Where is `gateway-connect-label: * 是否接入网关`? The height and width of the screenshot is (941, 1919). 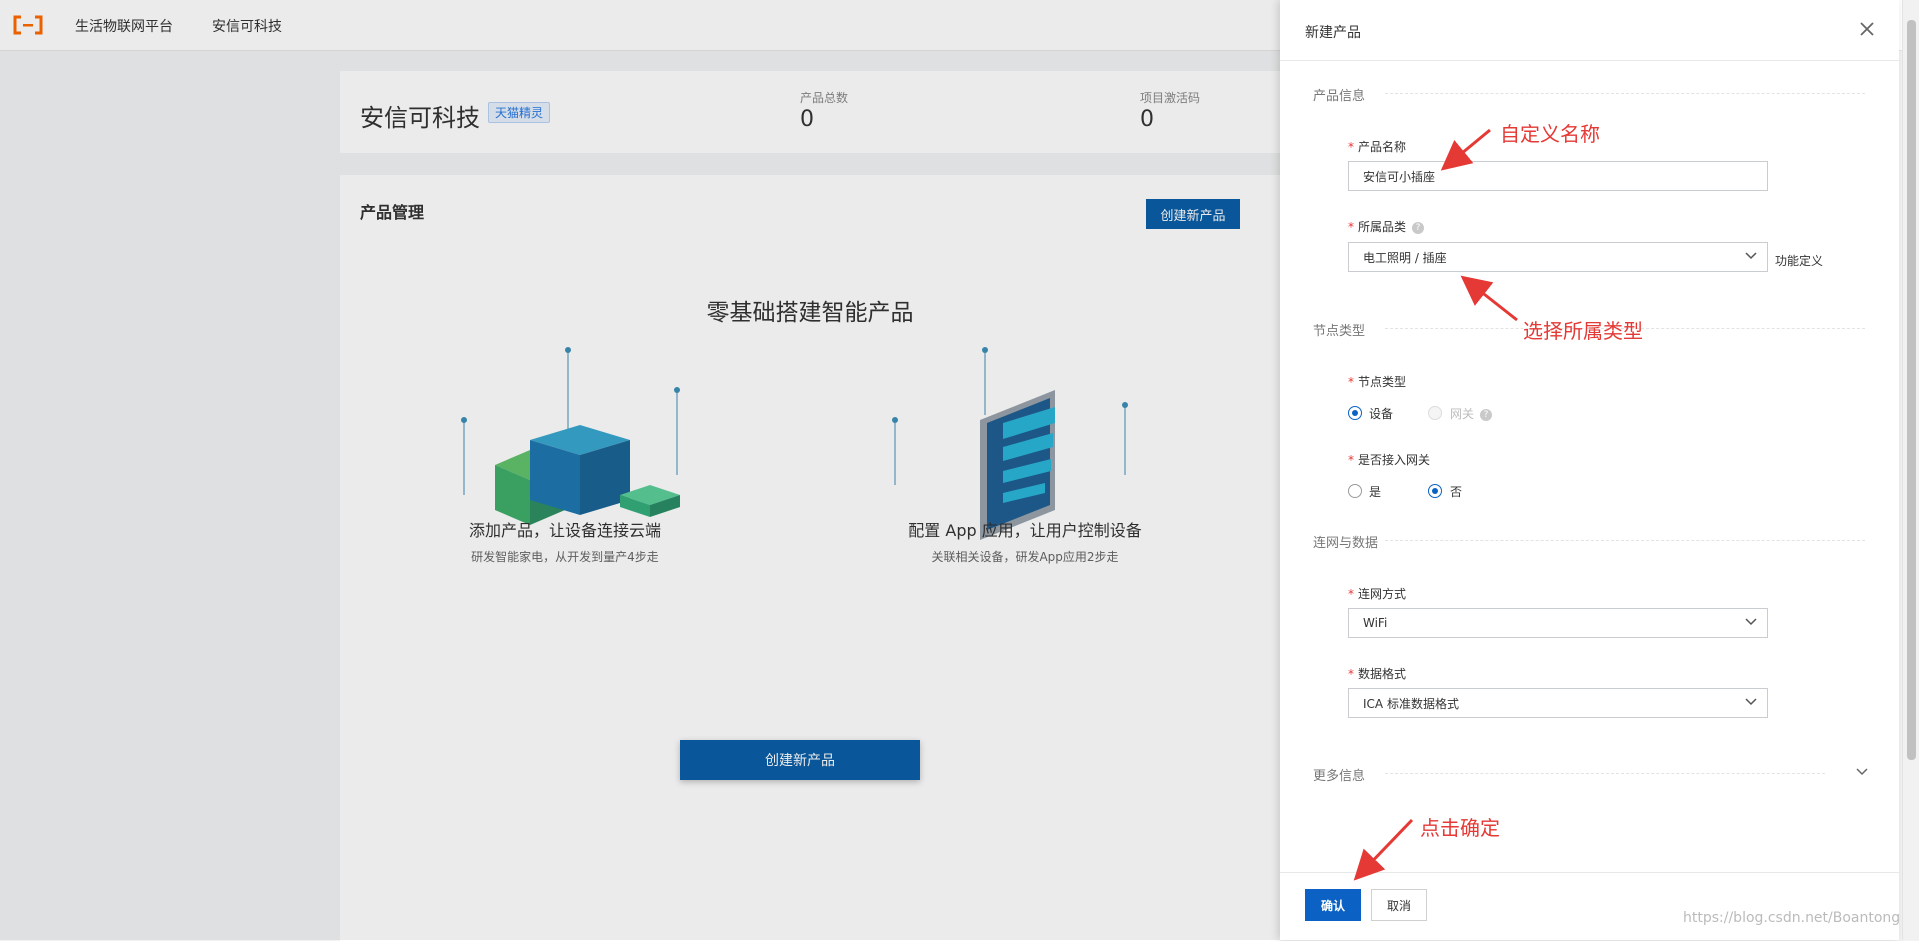
gateway-connect-label: * 是否接入网关 is located at coordinates (1389, 460).